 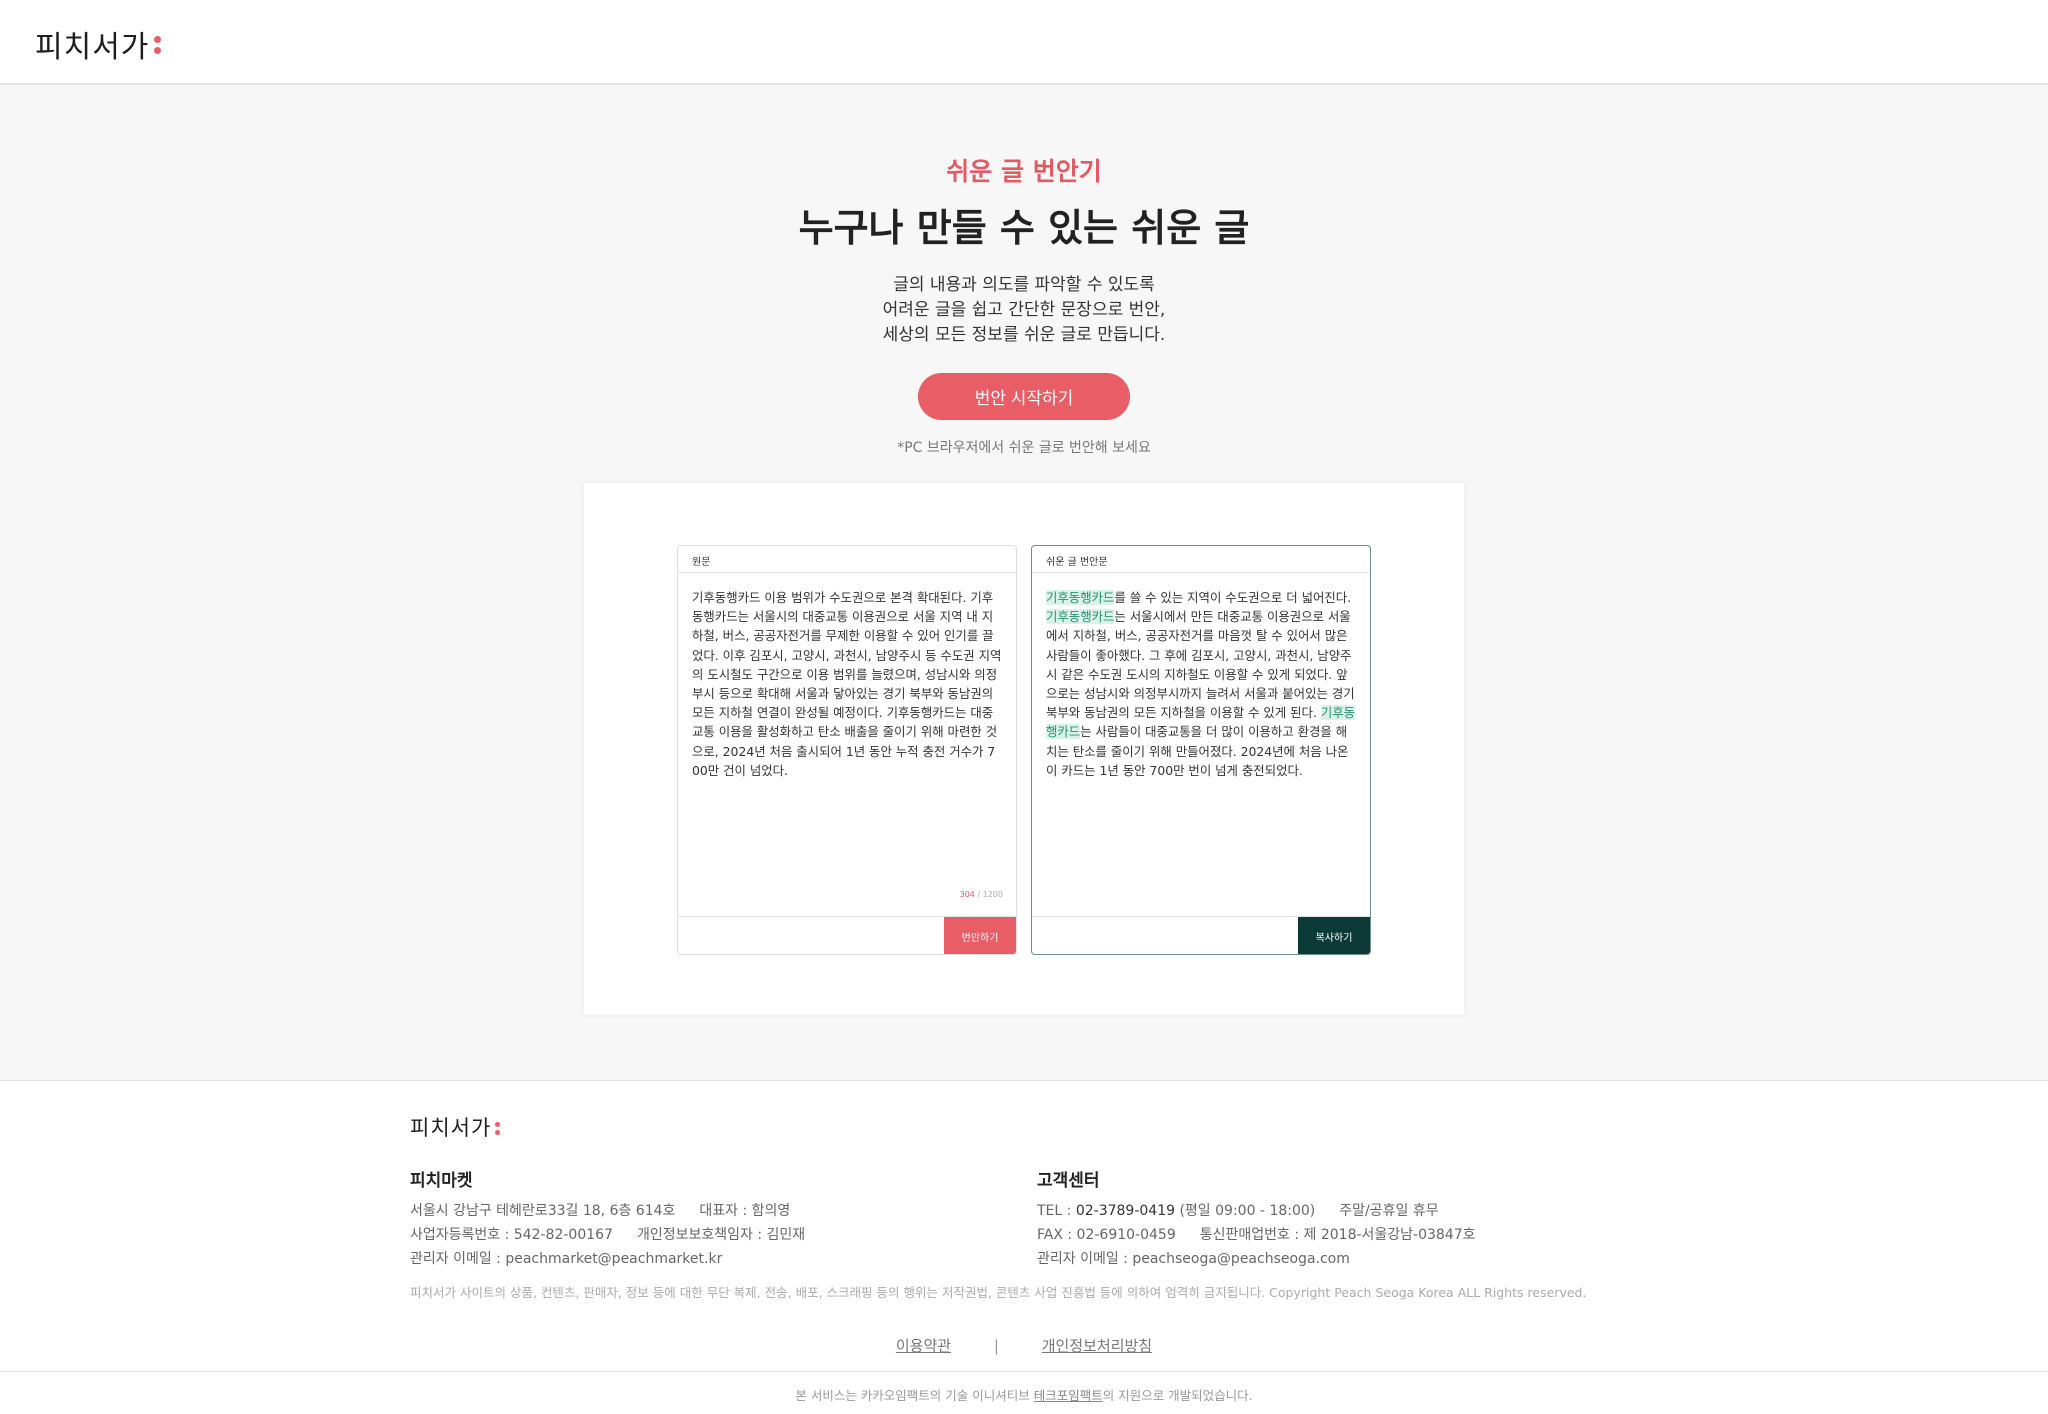 What do you see at coordinates (1201, 559) in the screenshot?
I see `easy-panel-label: 쉬운 글 번안문` at bounding box center [1201, 559].